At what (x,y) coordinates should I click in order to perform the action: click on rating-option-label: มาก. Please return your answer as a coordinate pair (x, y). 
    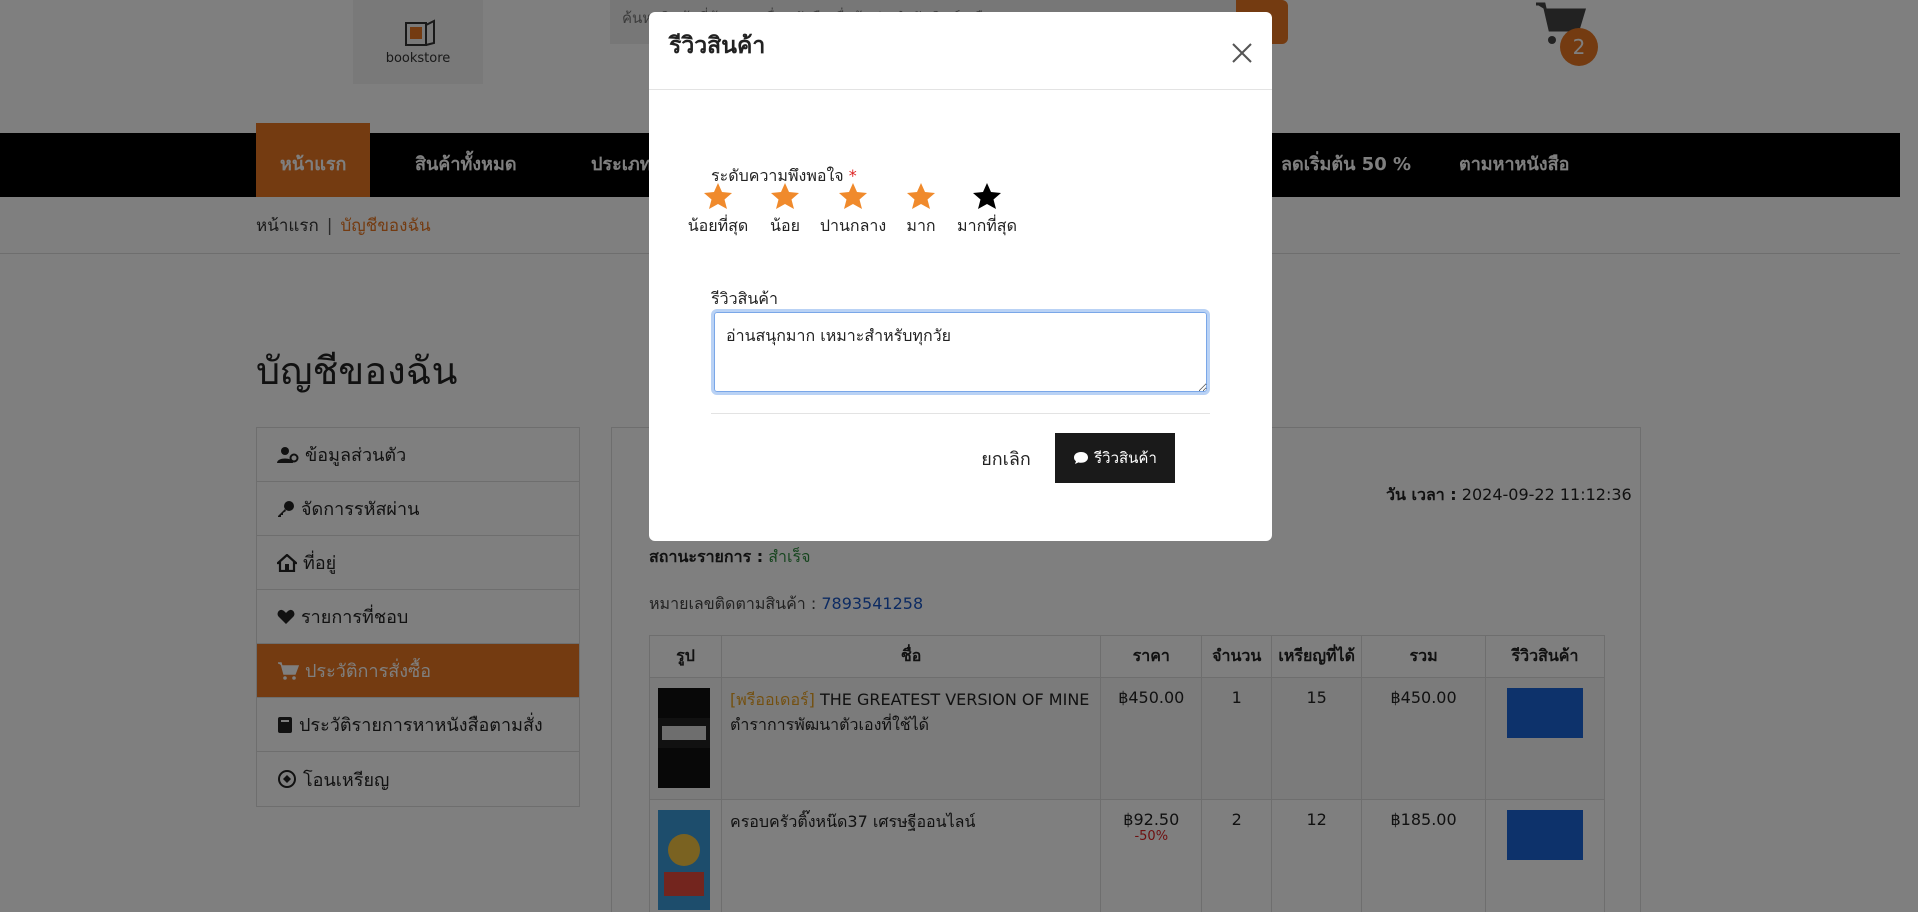
    Looking at the image, I should click on (921, 225).